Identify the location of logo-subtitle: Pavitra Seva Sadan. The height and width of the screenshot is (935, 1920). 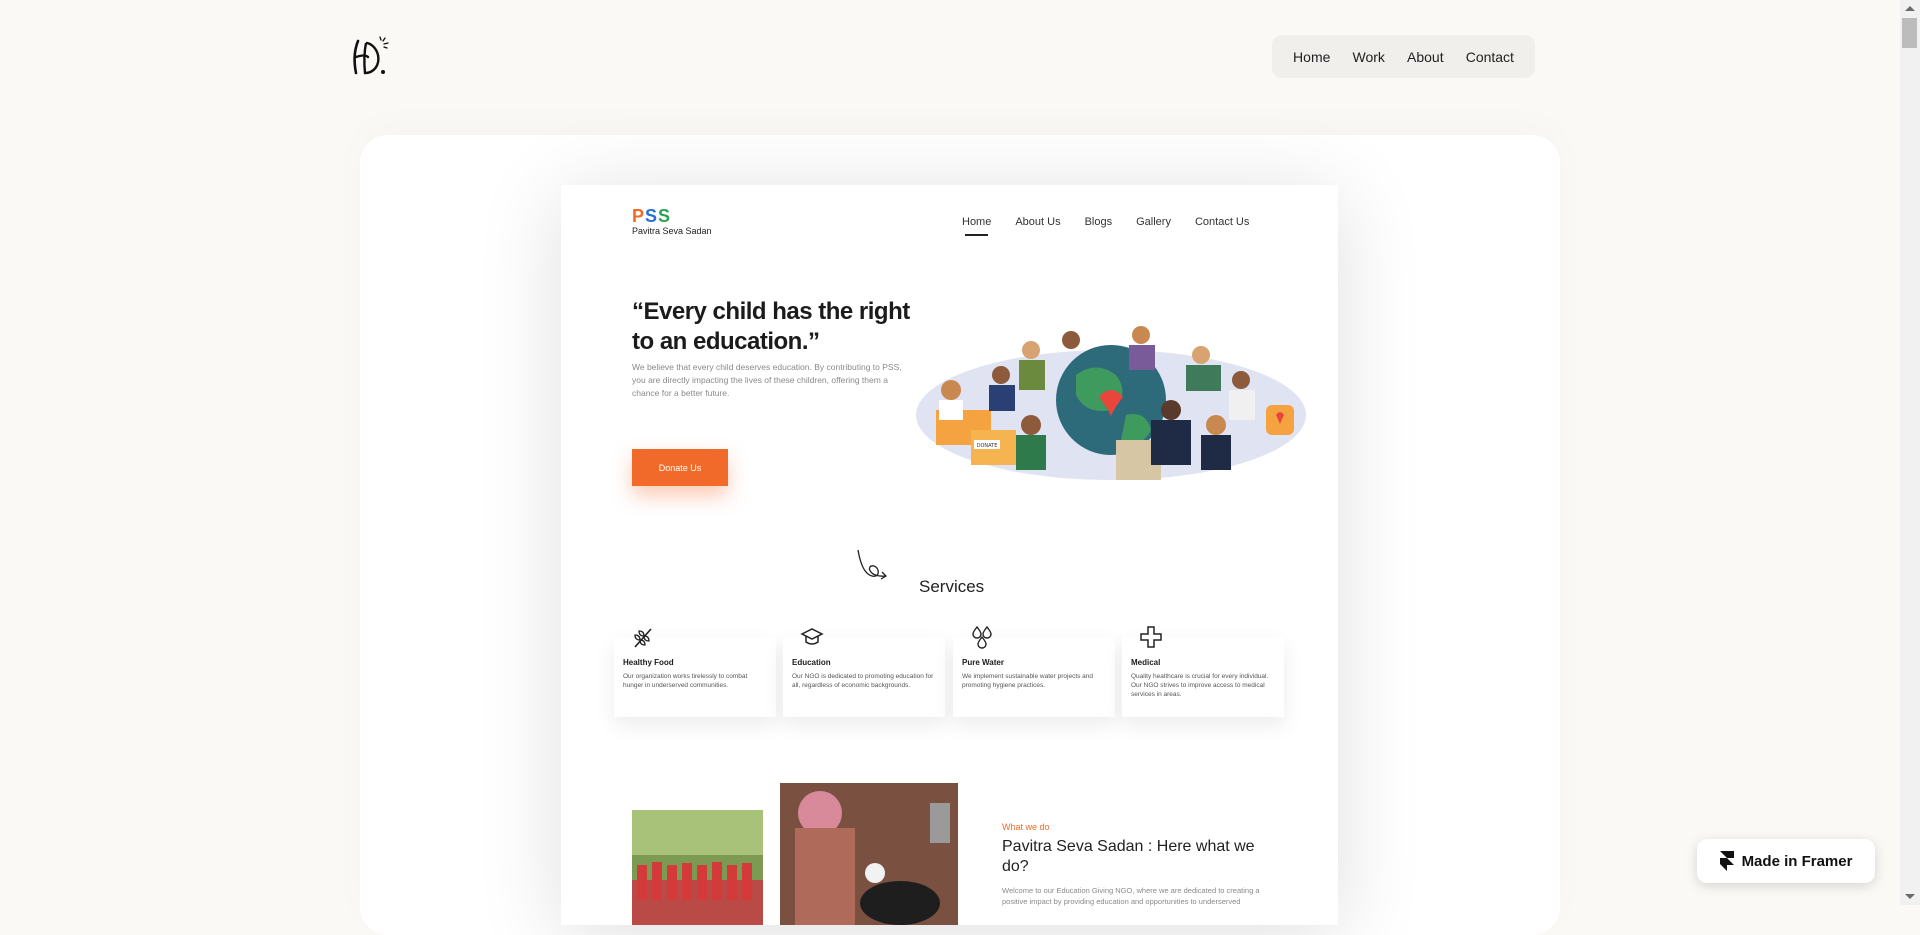
(672, 231).